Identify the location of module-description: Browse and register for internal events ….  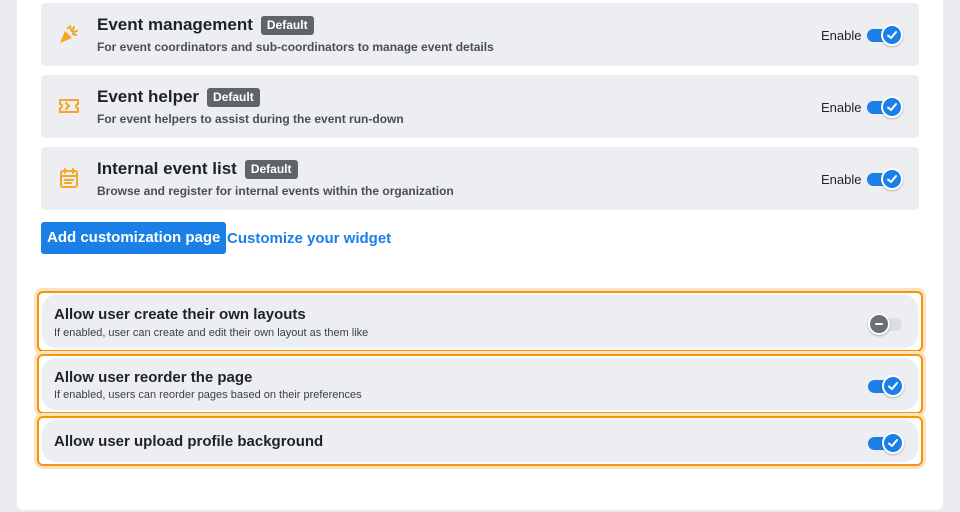
(275, 191).